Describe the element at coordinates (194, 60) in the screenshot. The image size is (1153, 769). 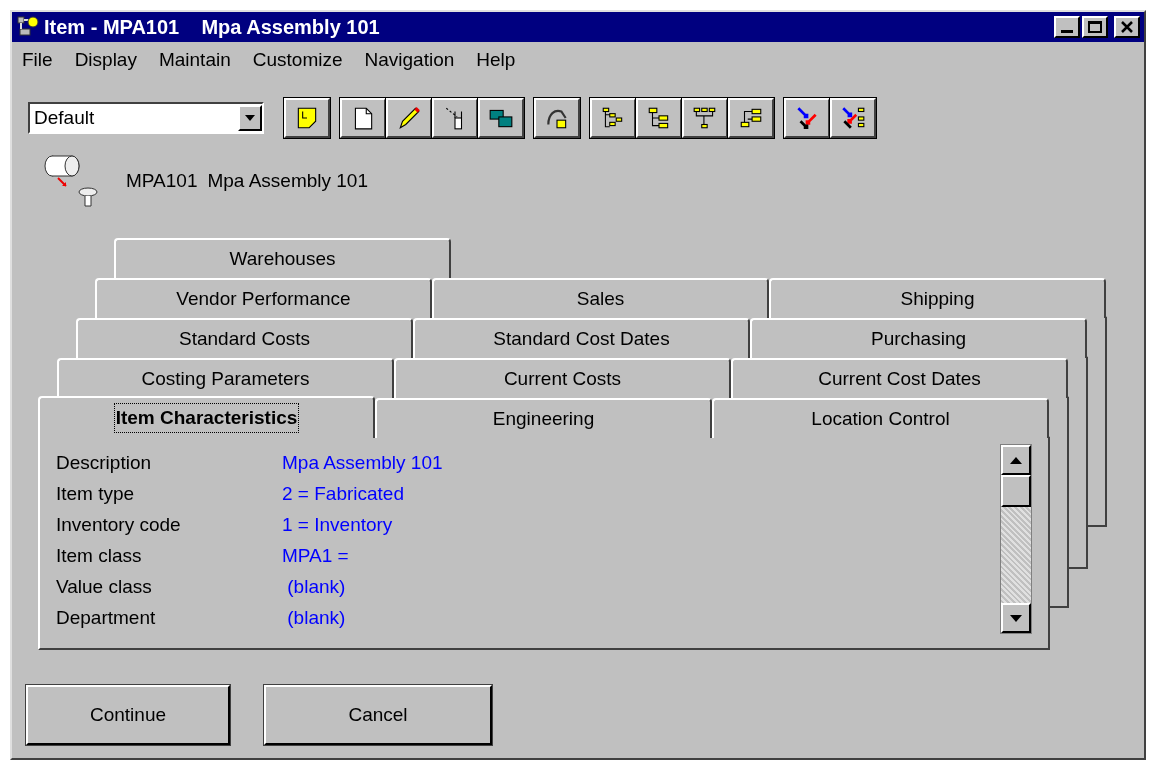
I see `menu-item: Maintain` at that location.